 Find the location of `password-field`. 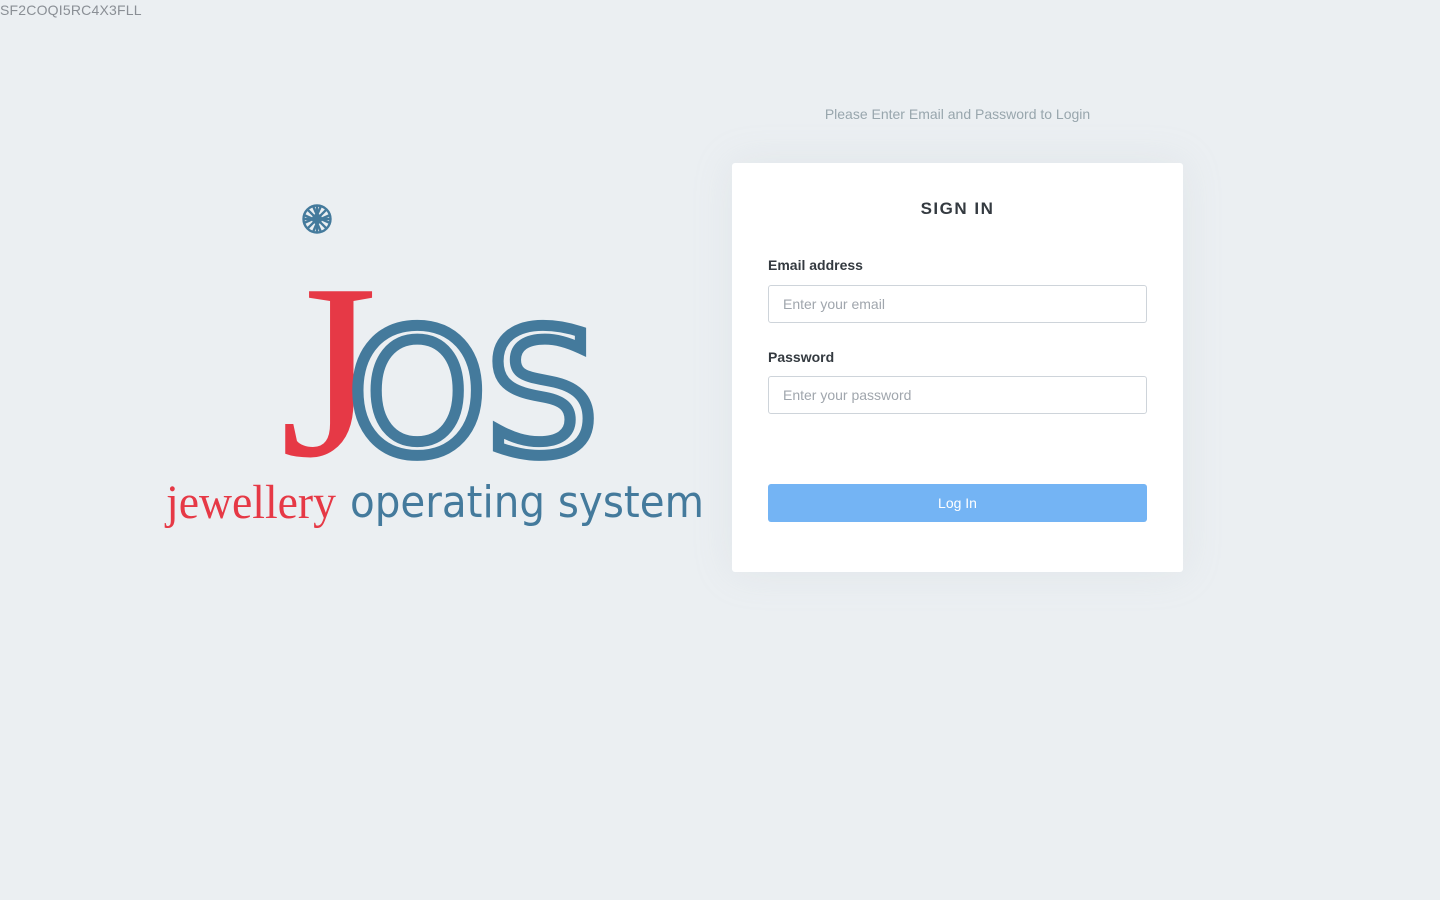

password-field is located at coordinates (957, 395).